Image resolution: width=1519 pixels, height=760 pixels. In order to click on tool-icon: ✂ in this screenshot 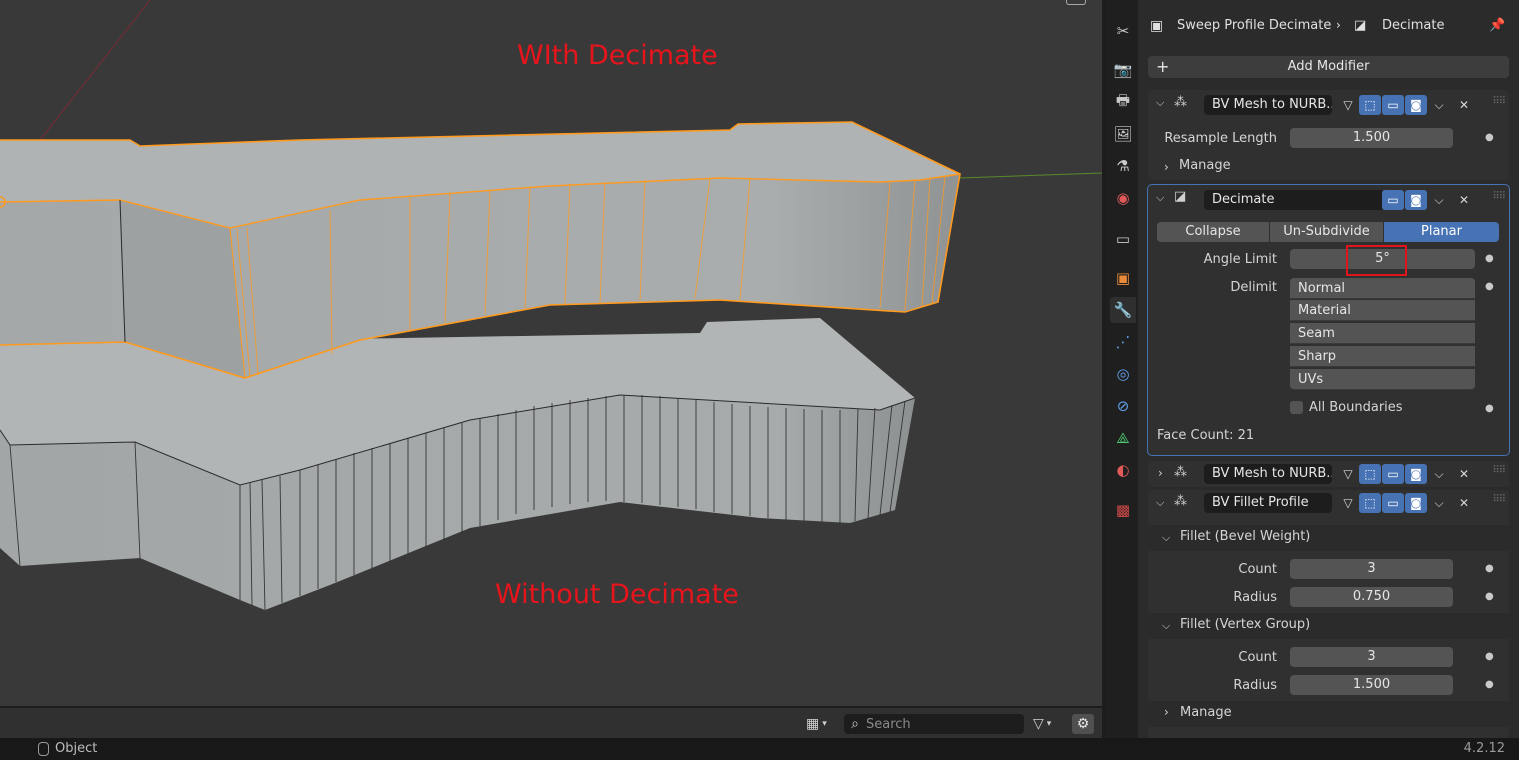, I will do `click(1123, 31)`.